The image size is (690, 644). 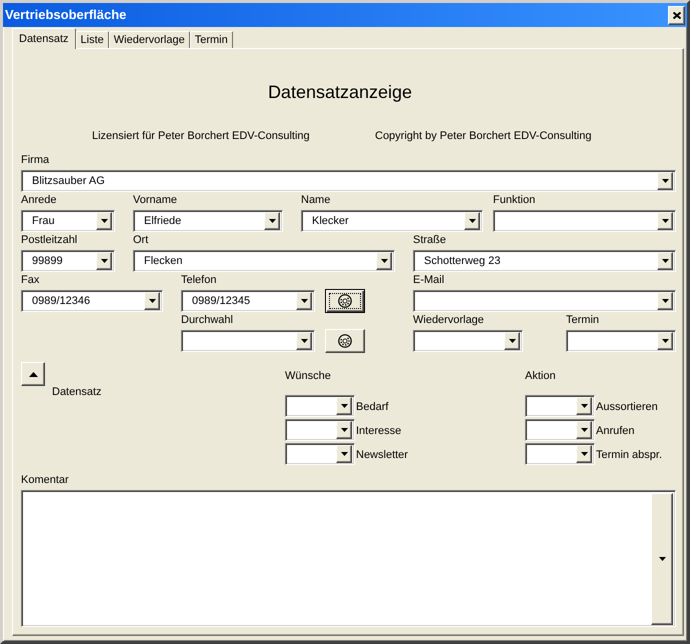 I want to click on window-title: Vertriebsoberfläche, so click(x=65, y=15).